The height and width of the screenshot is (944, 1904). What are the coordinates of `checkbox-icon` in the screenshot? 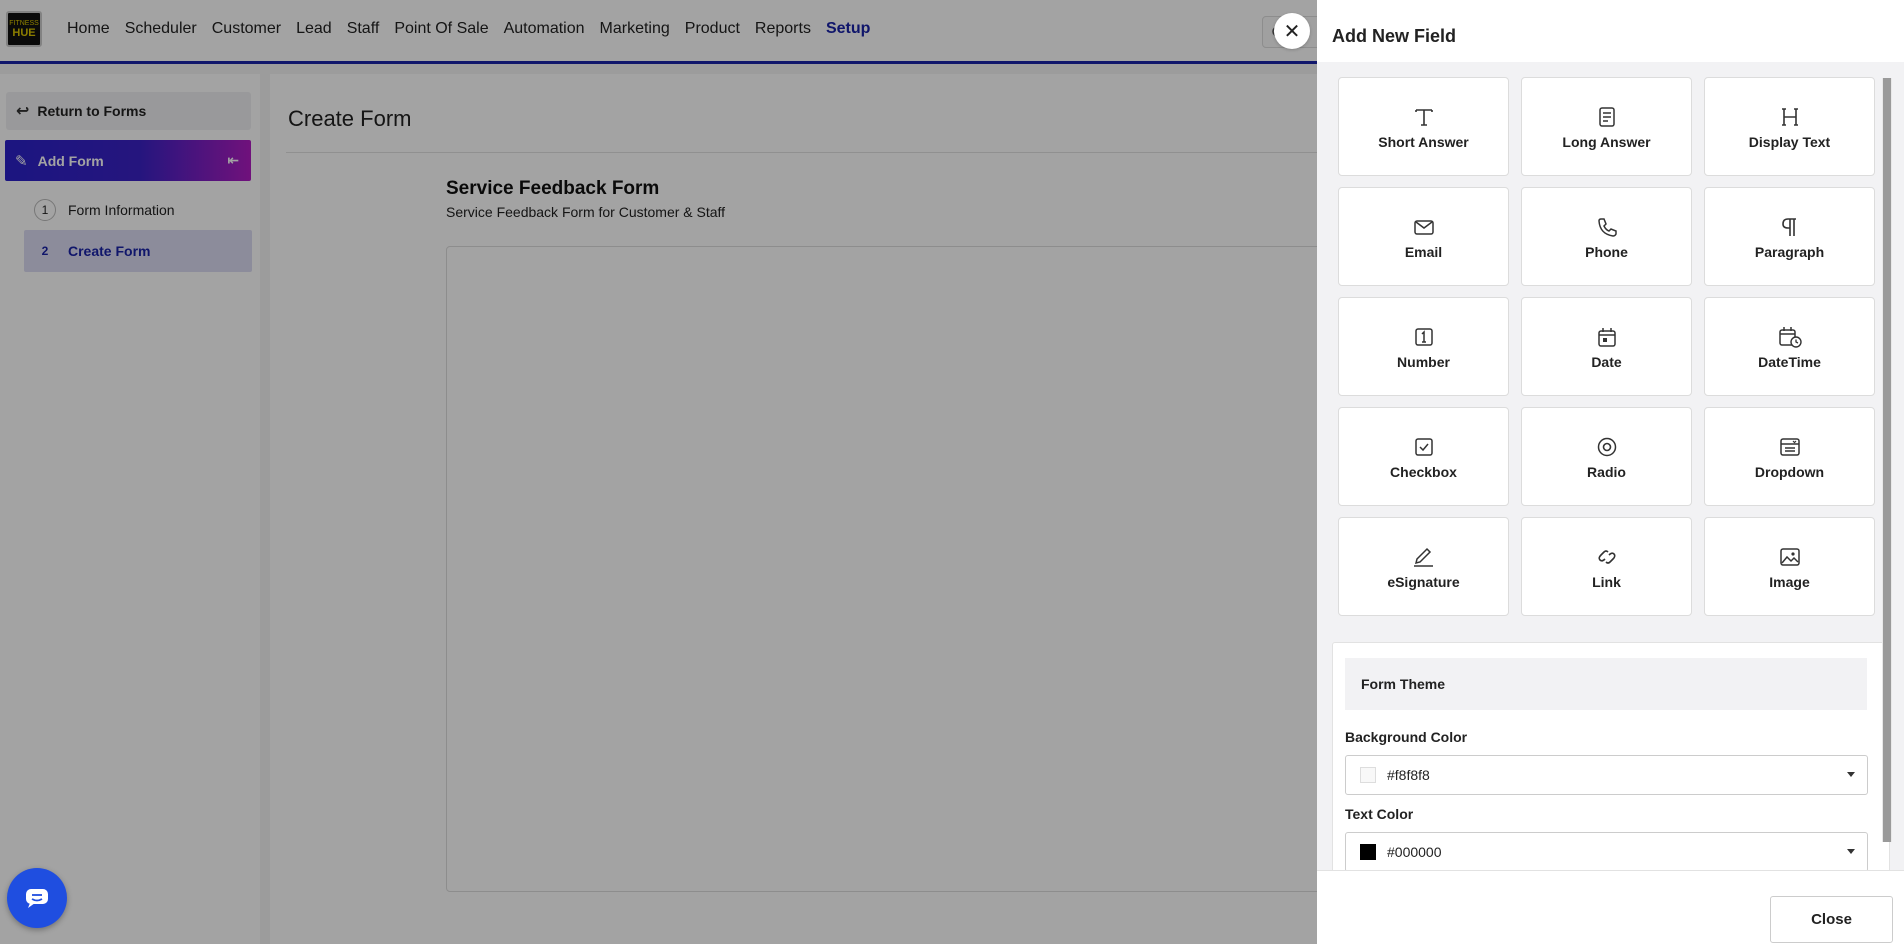 It's located at (1424, 447).